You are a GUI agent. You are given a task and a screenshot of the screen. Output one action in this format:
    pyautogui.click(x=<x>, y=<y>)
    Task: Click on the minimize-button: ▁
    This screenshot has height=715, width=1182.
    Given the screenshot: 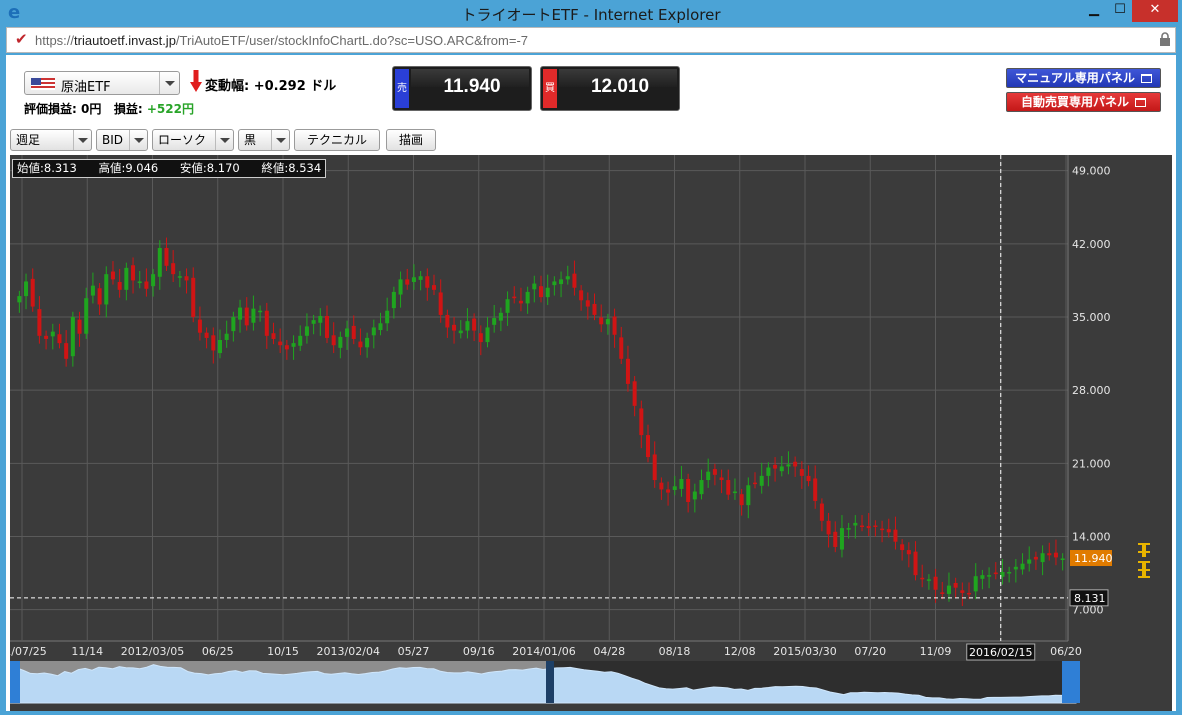 What is the action you would take?
    pyautogui.click(x=1094, y=11)
    